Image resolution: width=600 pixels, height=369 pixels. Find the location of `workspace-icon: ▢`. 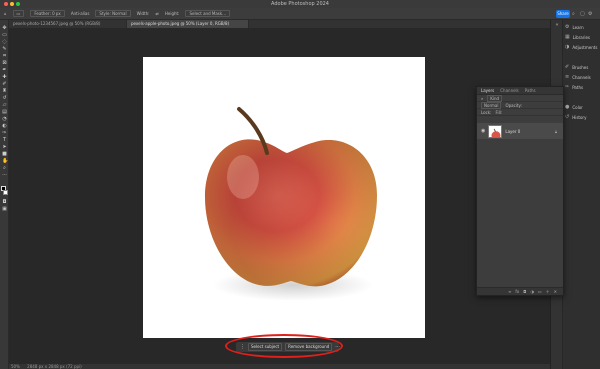

workspace-icon: ▢ is located at coordinates (583, 14).